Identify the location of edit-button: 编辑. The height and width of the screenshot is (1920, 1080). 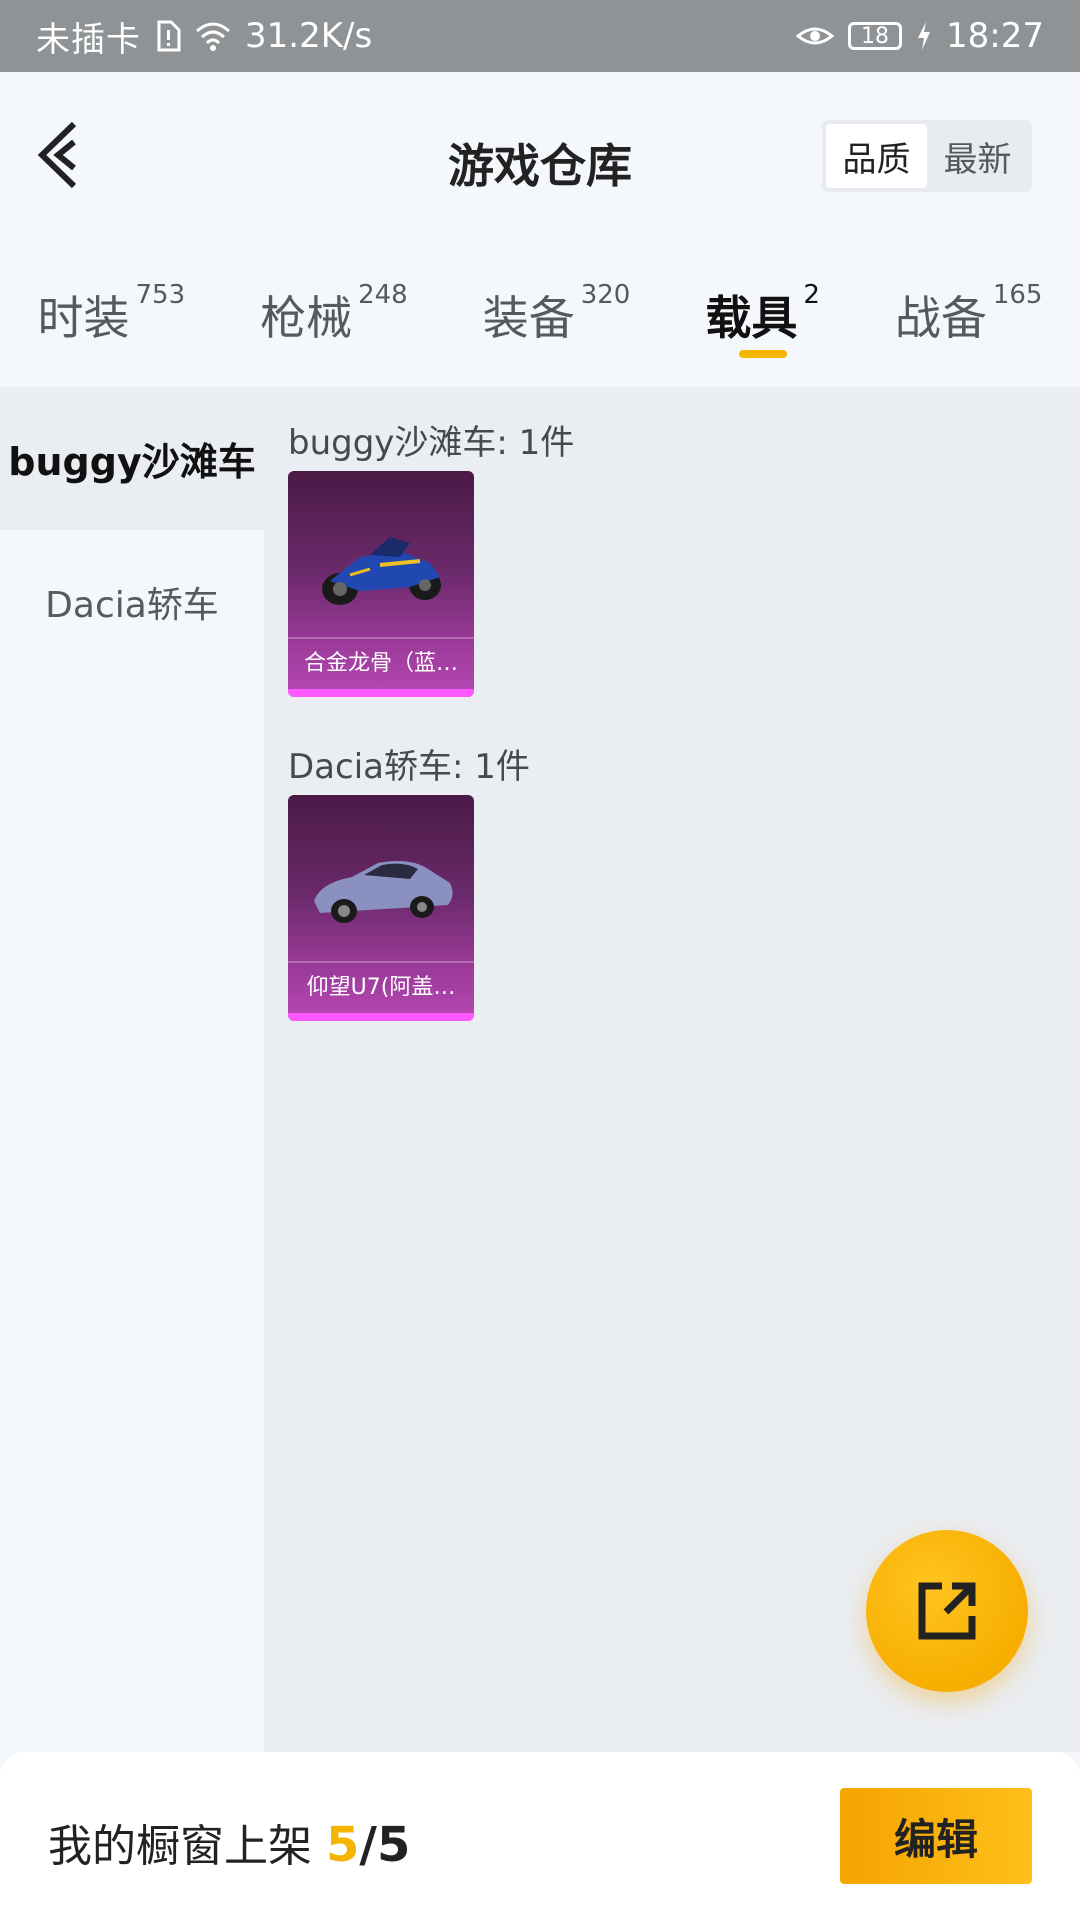
(936, 1836).